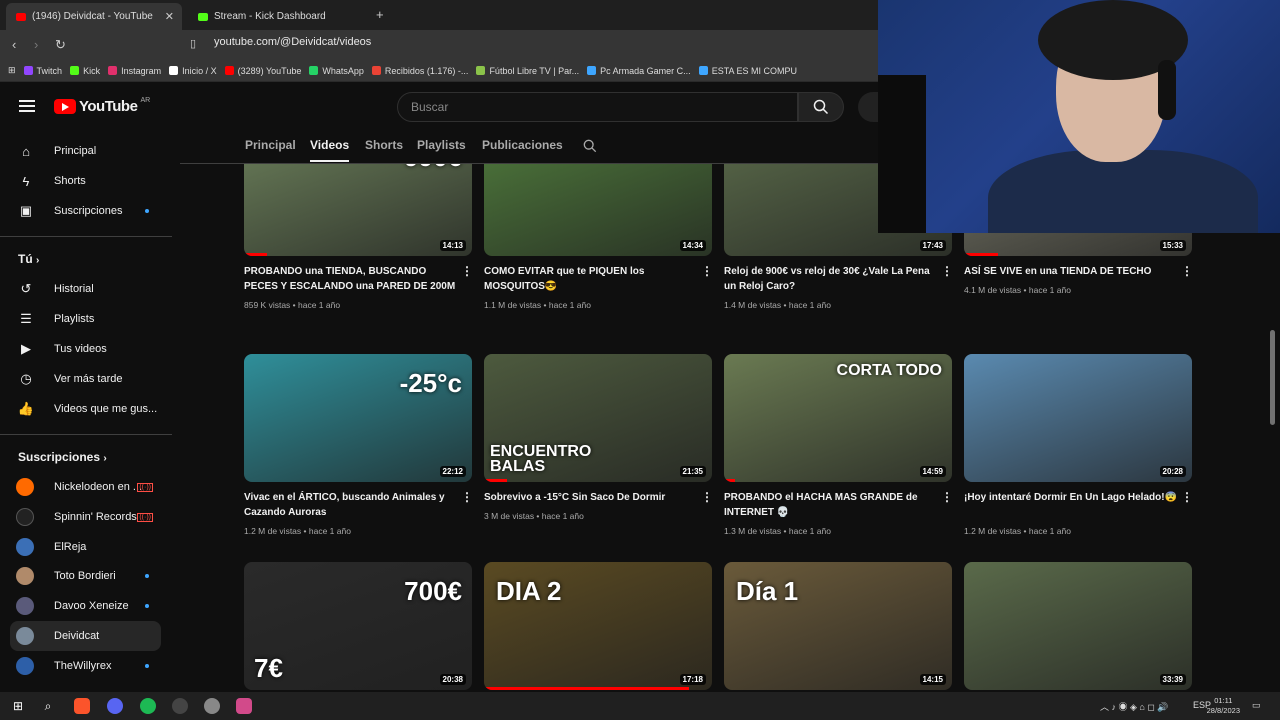 The height and width of the screenshot is (720, 1280). What do you see at coordinates (14, 44) in the screenshot?
I see `back-icon: ‹` at bounding box center [14, 44].